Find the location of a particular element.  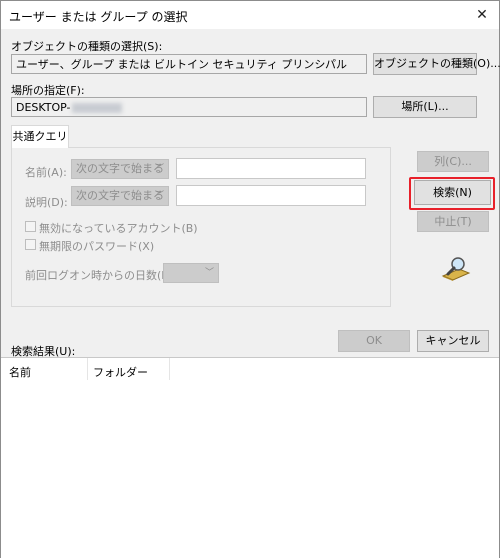

window-title: ユーザー または グループ の選択 is located at coordinates (98, 17).